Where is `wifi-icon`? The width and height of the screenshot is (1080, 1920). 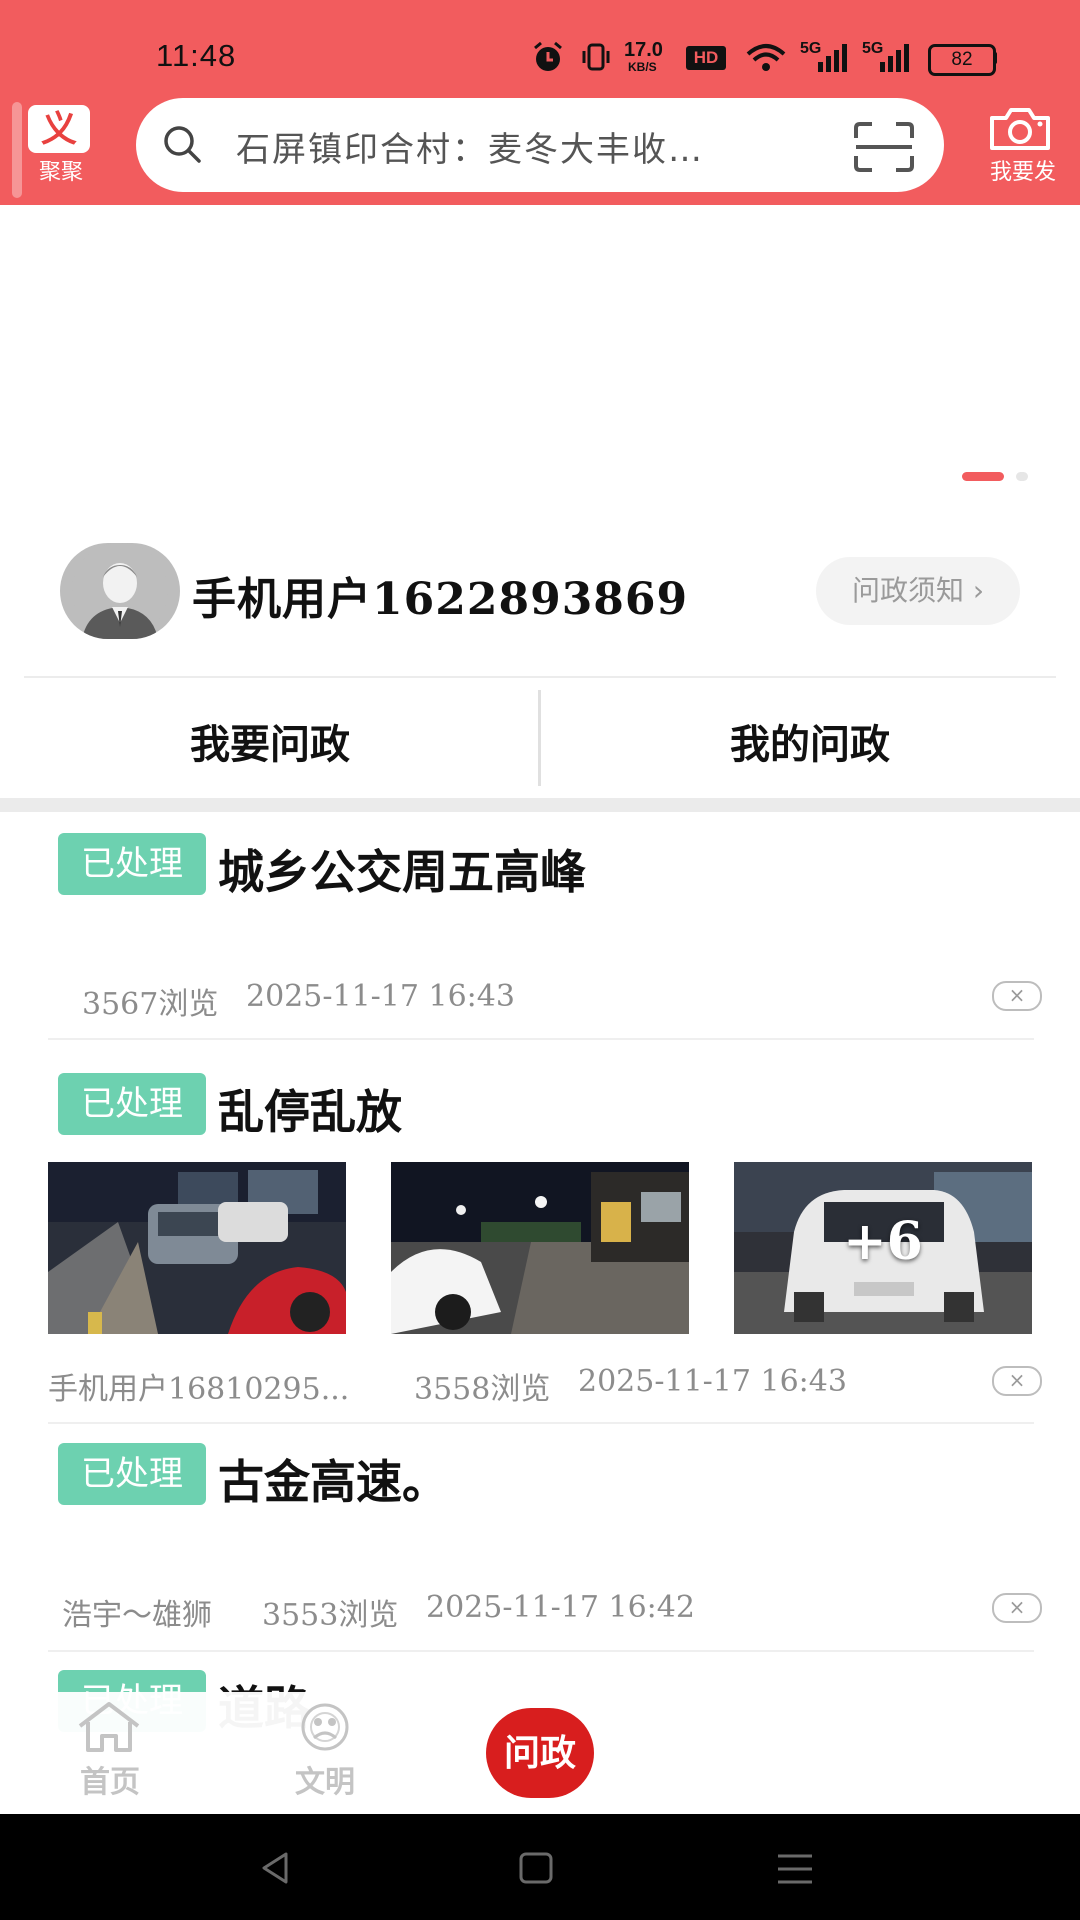
wifi-icon is located at coordinates (766, 57).